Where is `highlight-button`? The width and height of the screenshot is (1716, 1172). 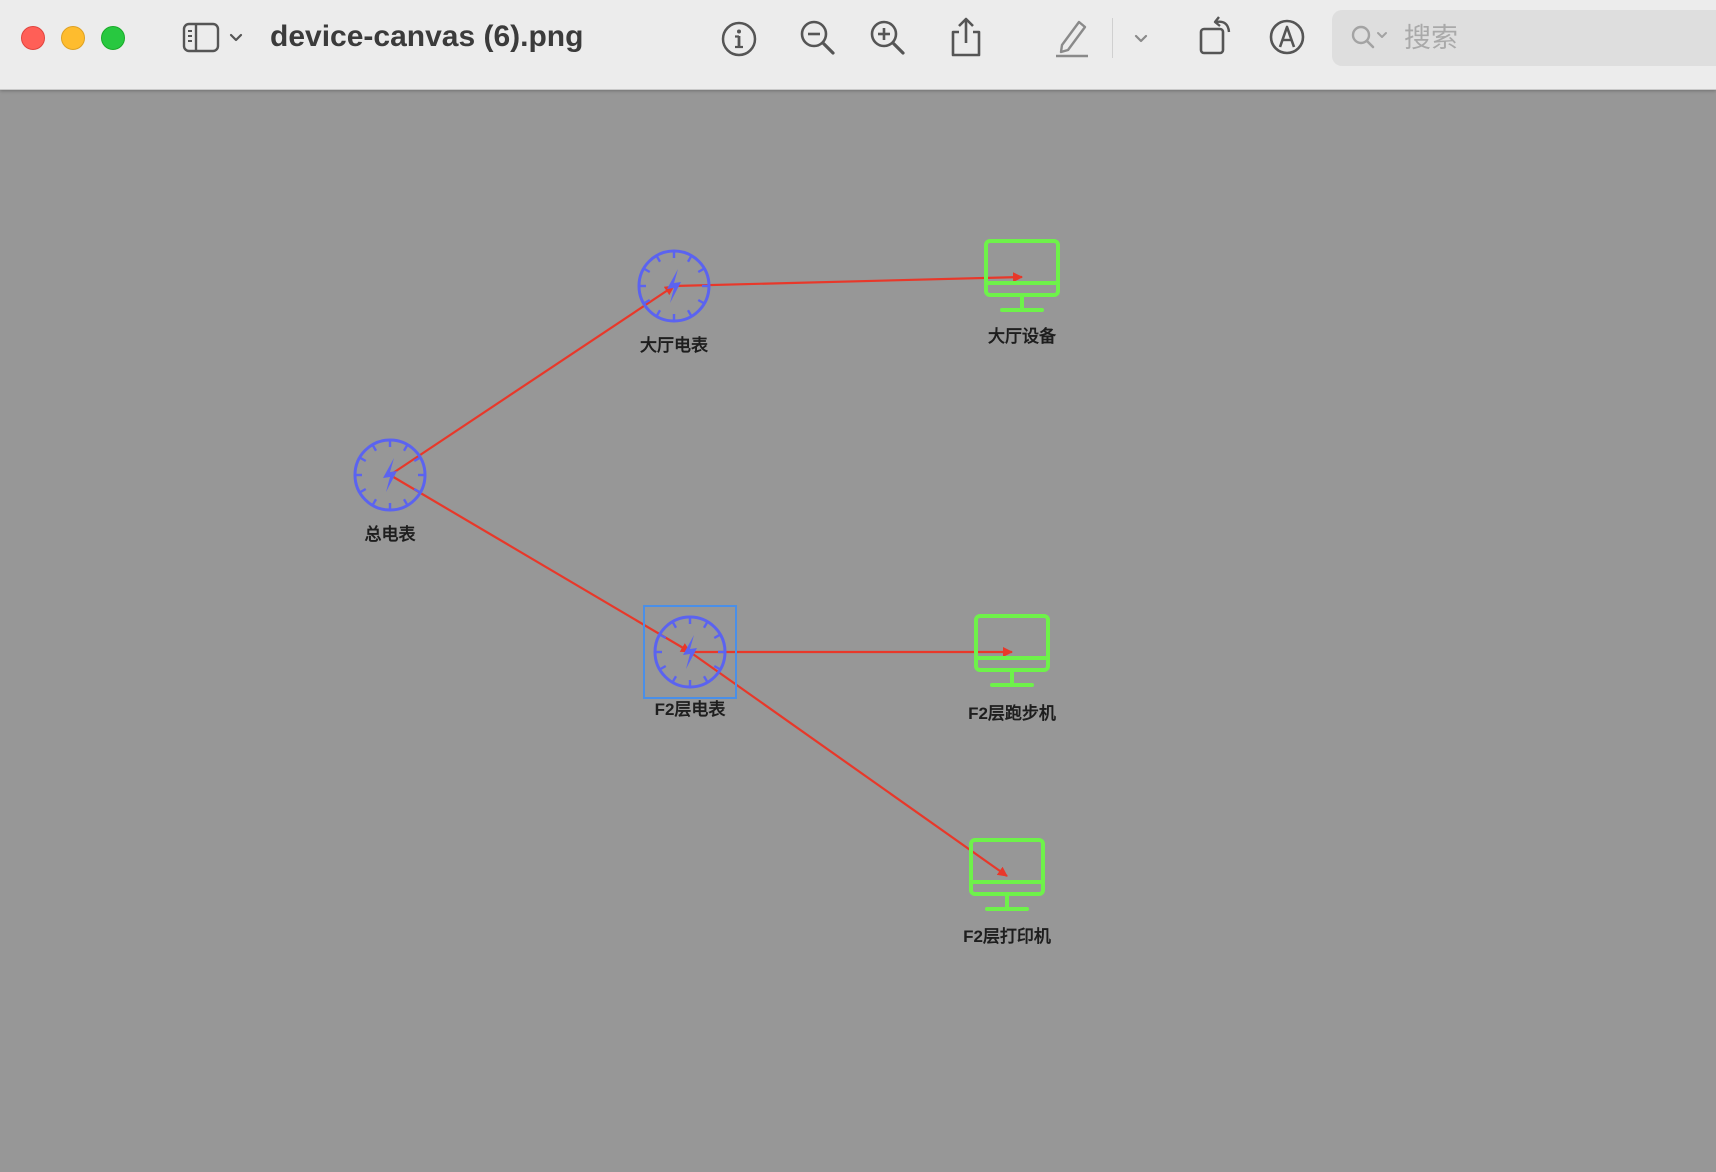 highlight-button is located at coordinates (1072, 37).